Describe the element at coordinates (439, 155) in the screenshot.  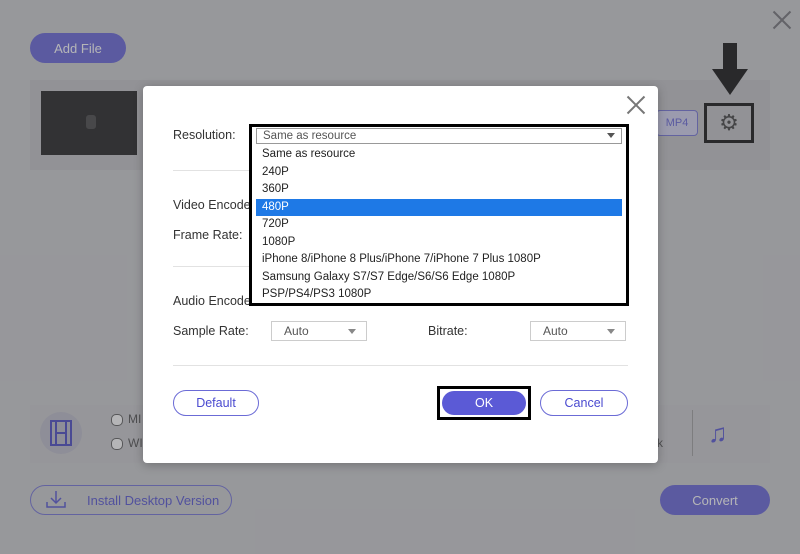
I see `resolution-option: Same as resource` at that location.